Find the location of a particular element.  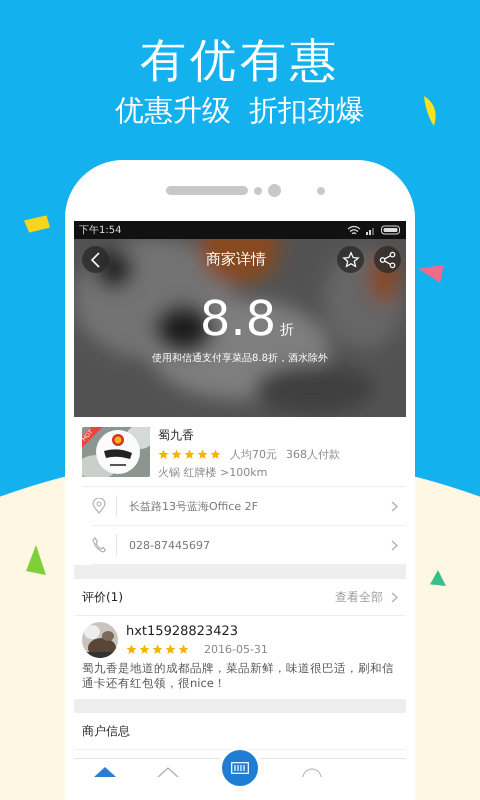

tab-icon is located at coordinates (167, 772).